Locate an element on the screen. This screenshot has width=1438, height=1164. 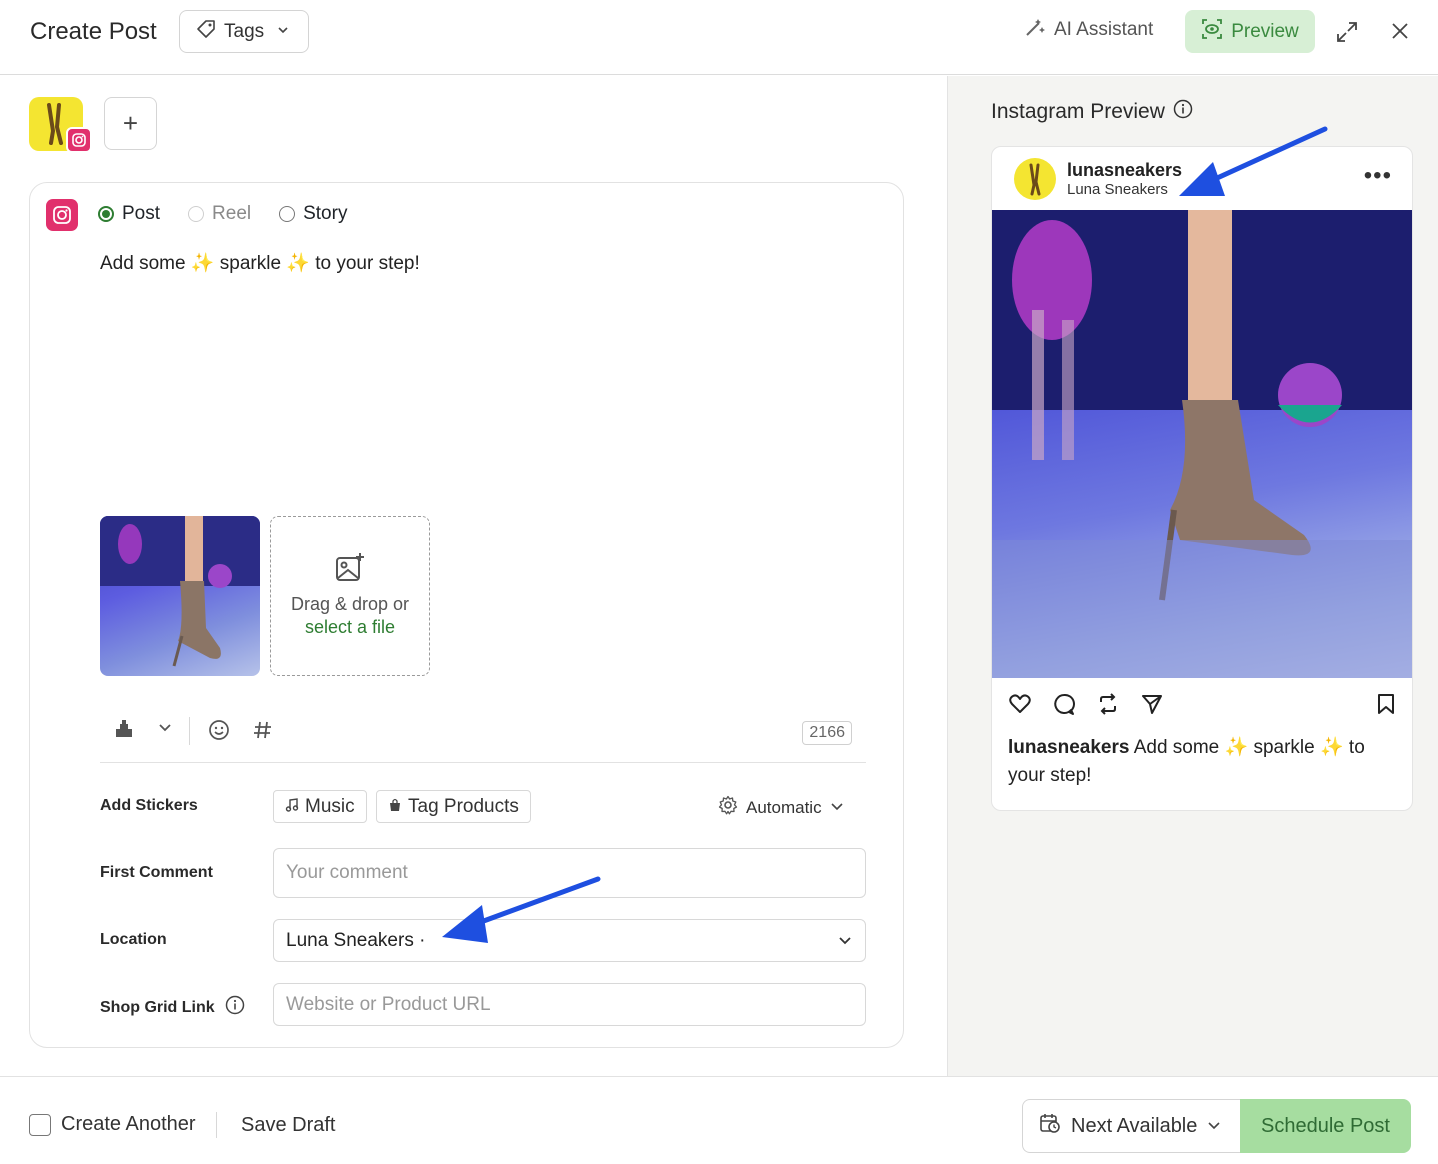
post-type-post: Post is located at coordinates (129, 214).